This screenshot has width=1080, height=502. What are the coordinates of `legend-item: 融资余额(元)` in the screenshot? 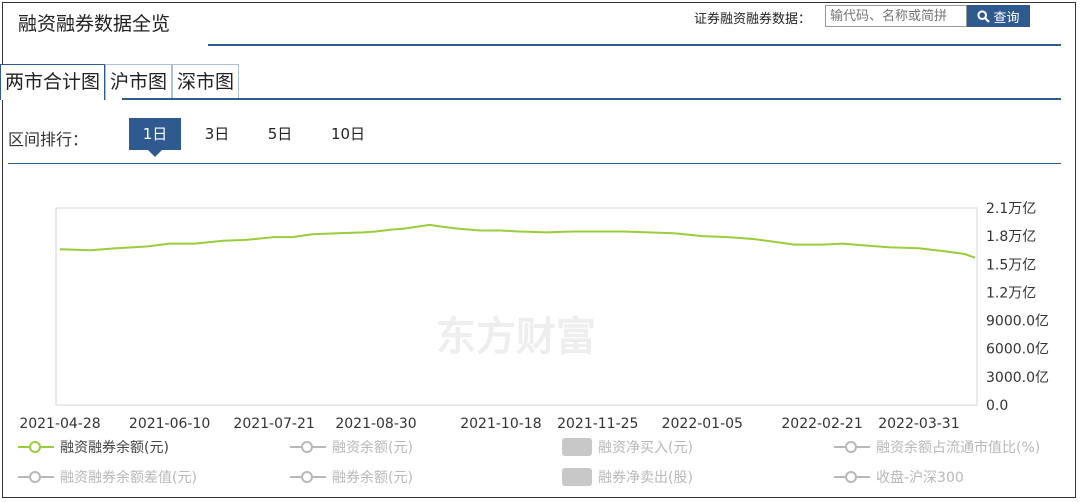 It's located at (351, 447).